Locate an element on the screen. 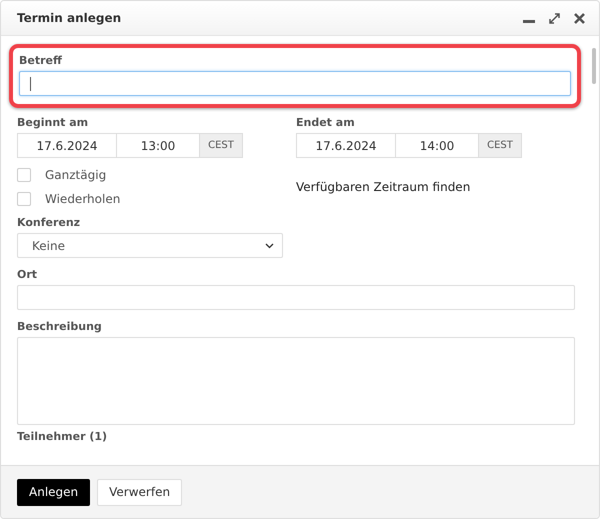 The width and height of the screenshot is (600, 519). field-label: Betreff is located at coordinates (40, 60).